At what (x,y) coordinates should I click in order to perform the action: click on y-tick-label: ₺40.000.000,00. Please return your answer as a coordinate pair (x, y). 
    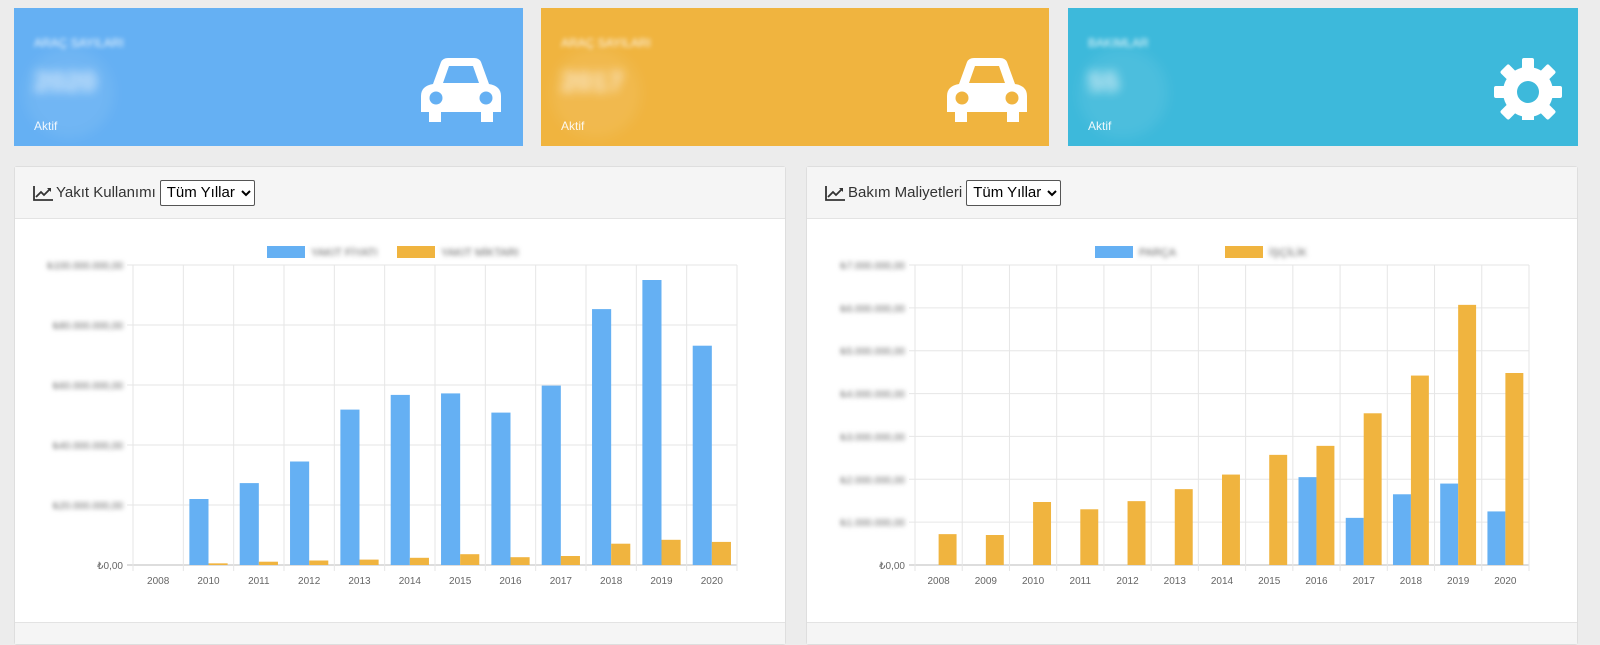
    Looking at the image, I should click on (88, 446).